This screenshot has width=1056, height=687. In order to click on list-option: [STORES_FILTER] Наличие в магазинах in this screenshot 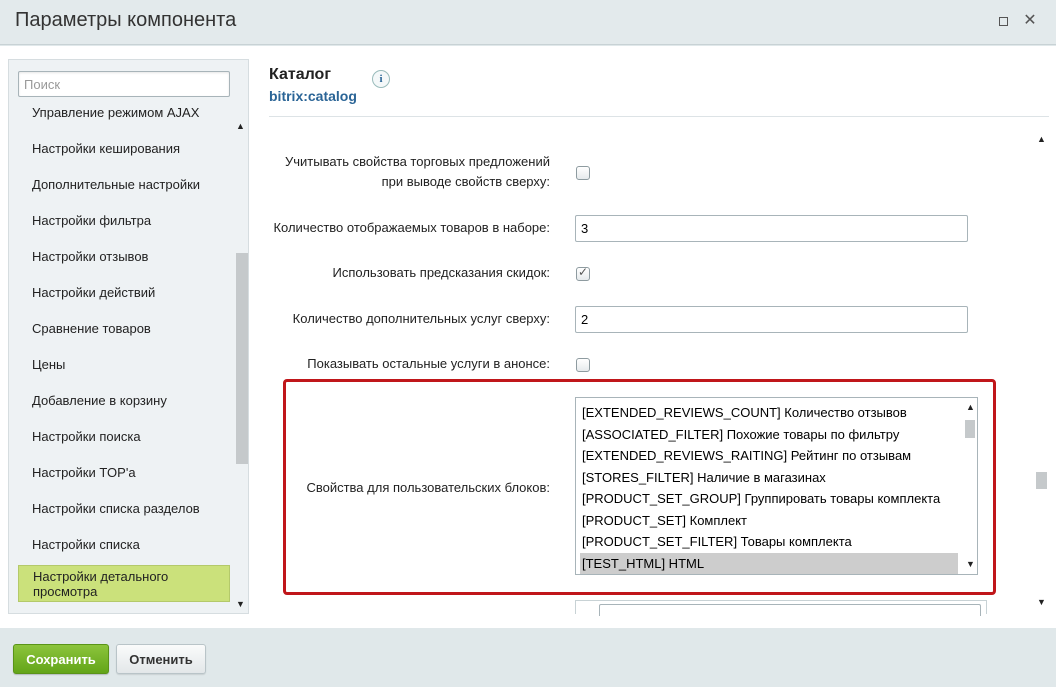, I will do `click(769, 477)`.